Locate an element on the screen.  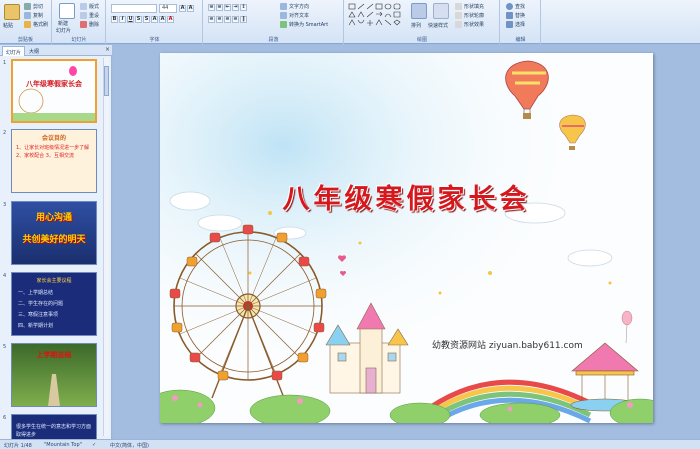
slide-thumbnail-3: 用心沟通 共创美好的明天 is located at coordinates (54, 233).